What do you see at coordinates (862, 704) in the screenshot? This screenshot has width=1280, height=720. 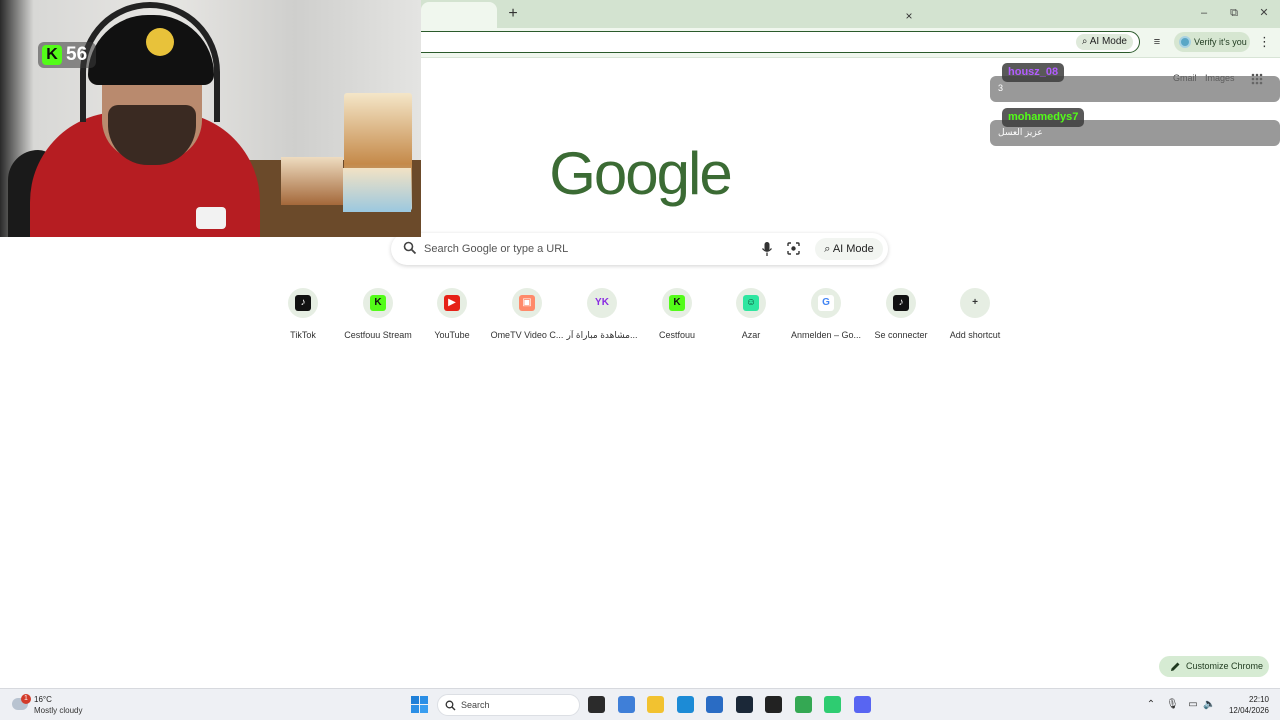 I see `discord-icon` at bounding box center [862, 704].